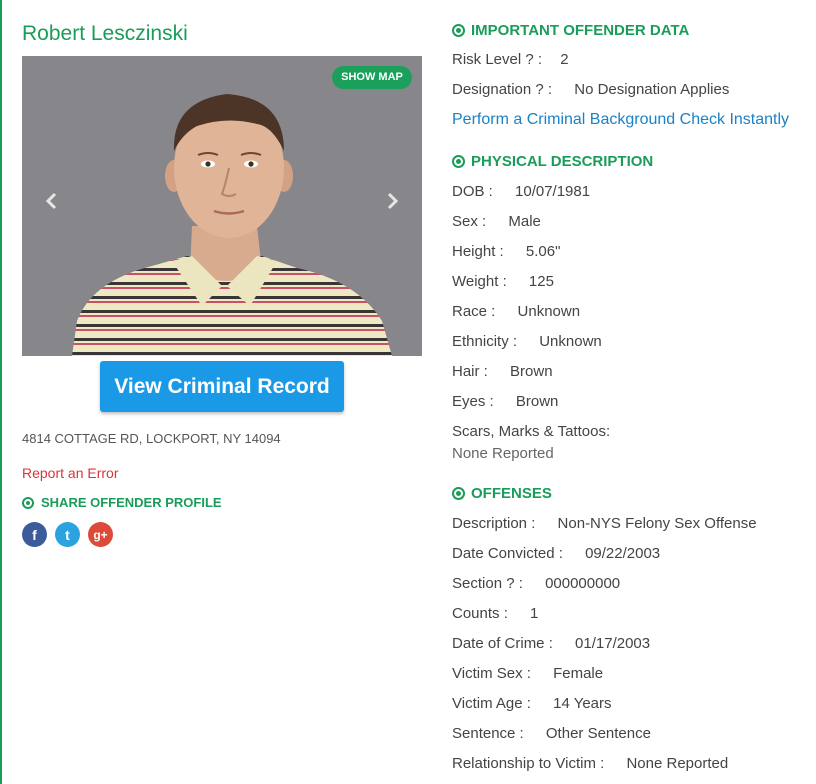  I want to click on risk-level-value: 2, so click(564, 59).